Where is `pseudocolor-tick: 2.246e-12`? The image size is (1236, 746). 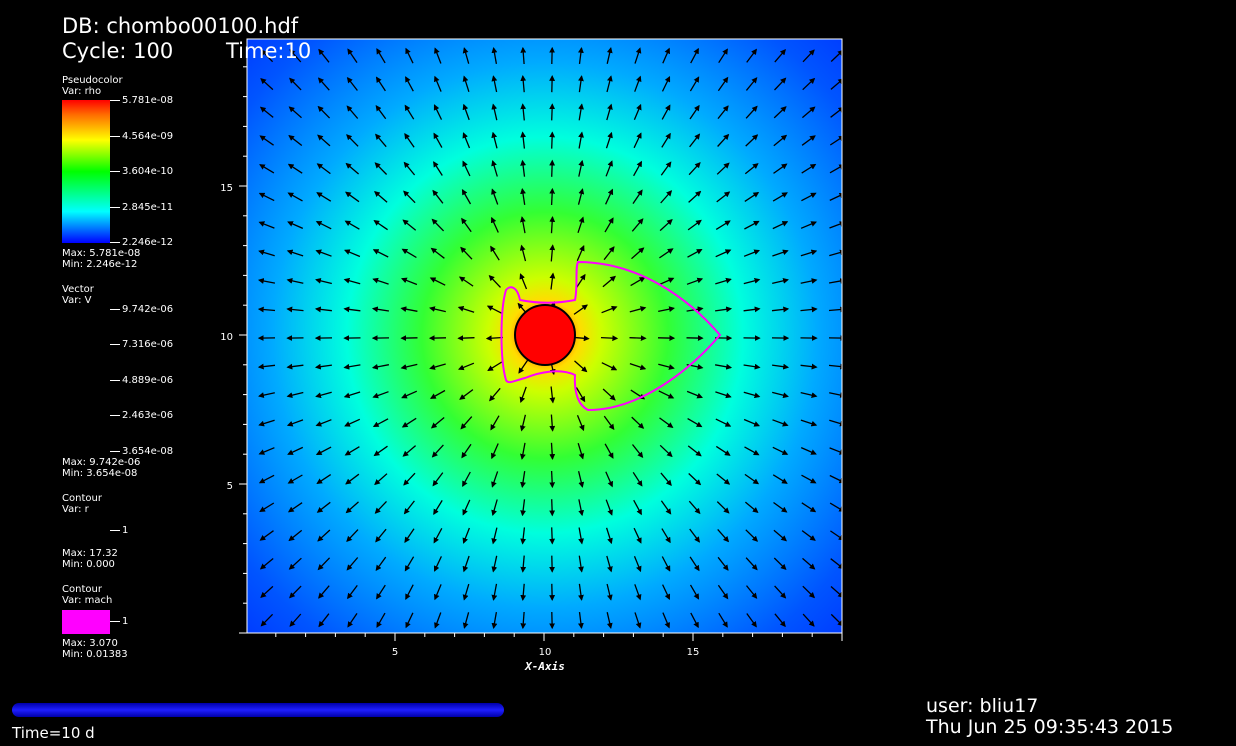 pseudocolor-tick: 2.246e-12 is located at coordinates (141, 243).